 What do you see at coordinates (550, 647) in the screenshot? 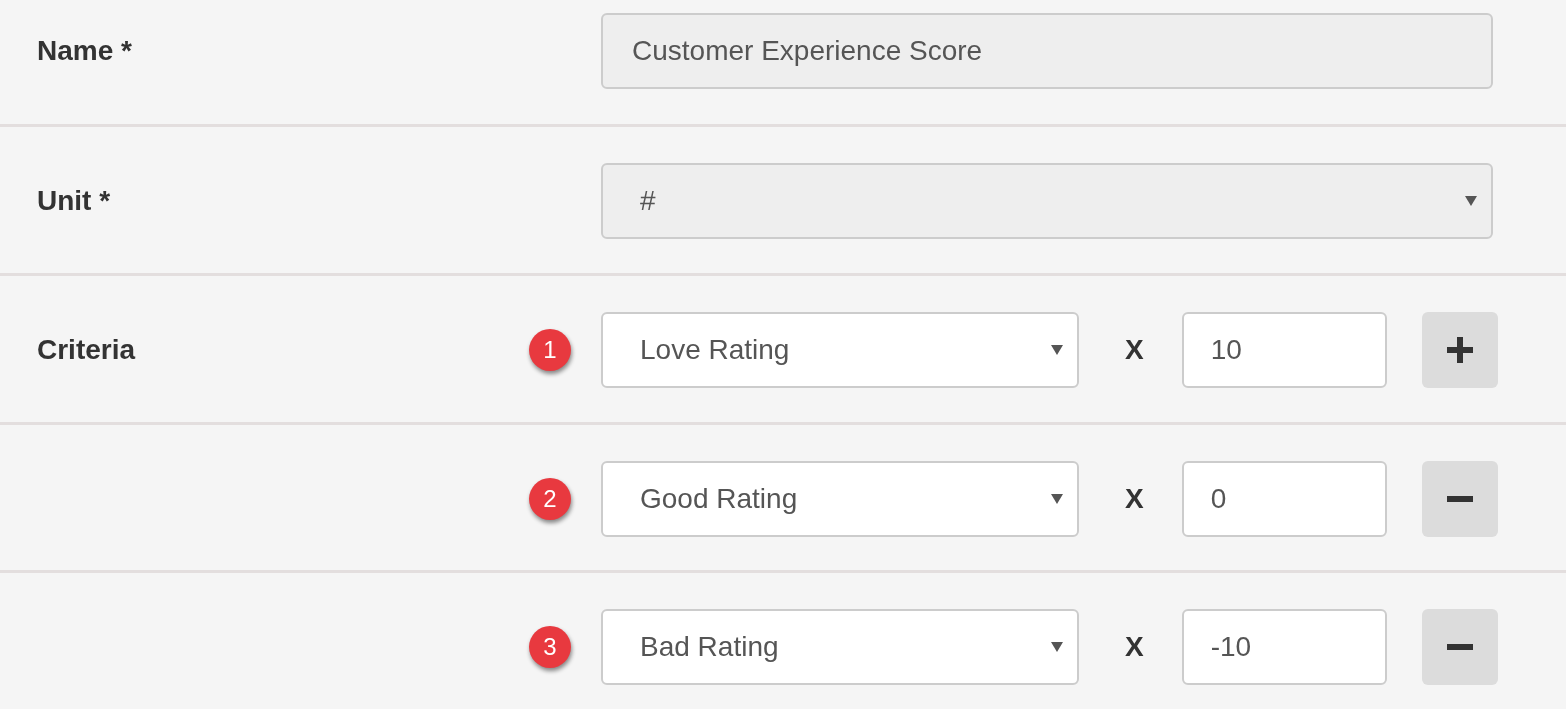
I see `number-badge: 3` at bounding box center [550, 647].